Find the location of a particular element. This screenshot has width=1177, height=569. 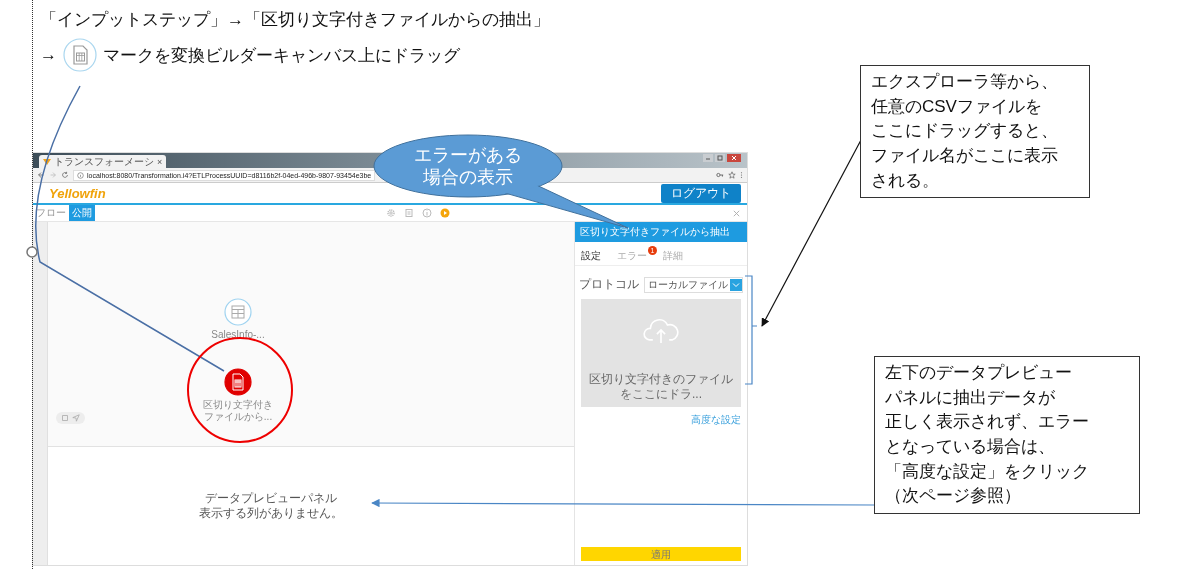

arrow-text: → is located at coordinates (48, 55).